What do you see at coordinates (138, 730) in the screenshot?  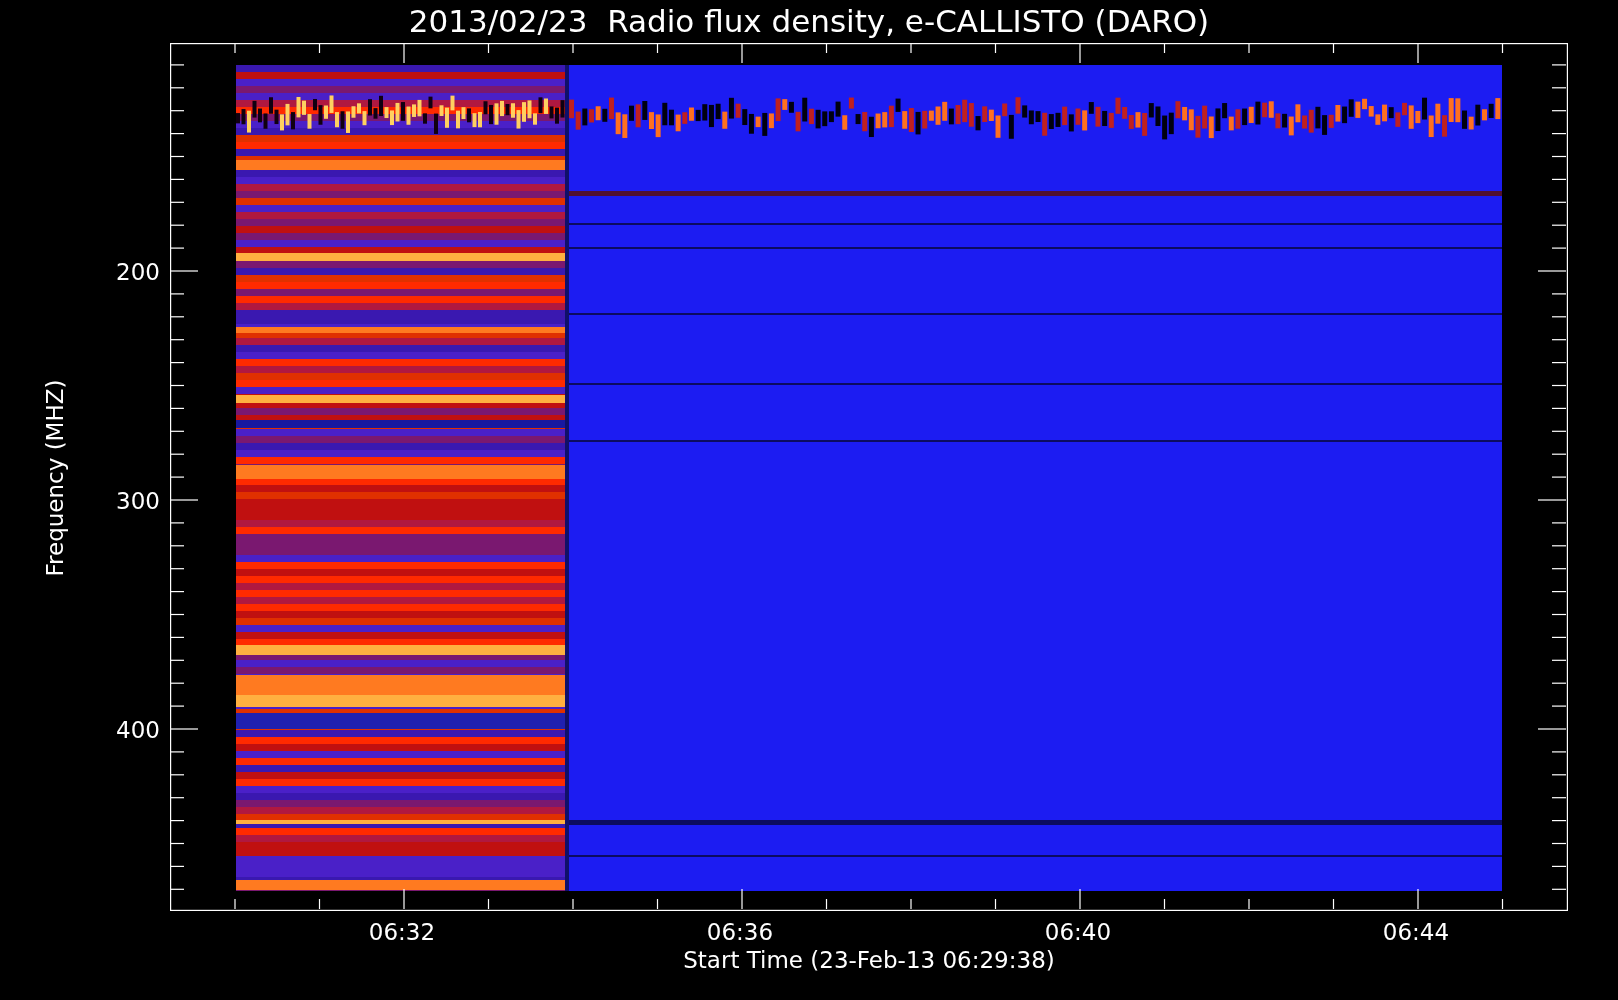 I see `y-tick-label: 400` at bounding box center [138, 730].